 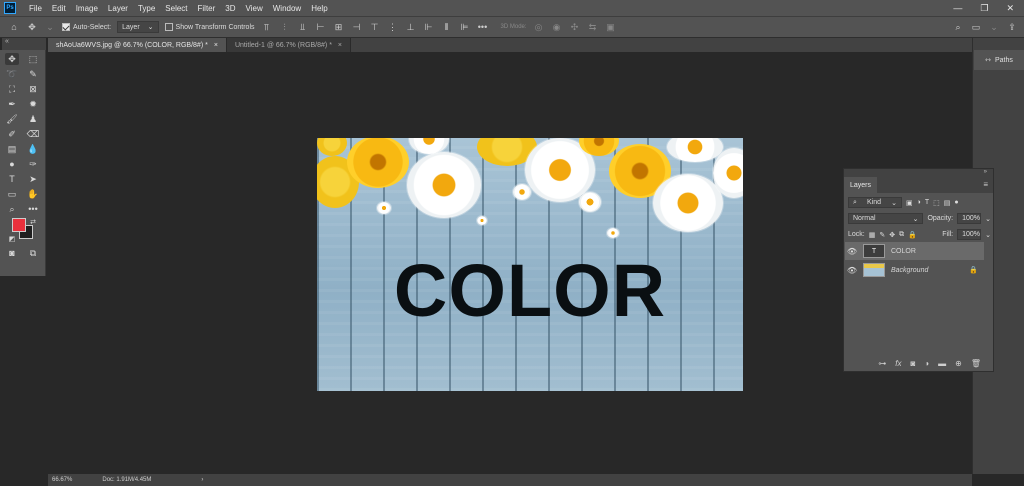 I want to click on distribute-vcenter-icon: ⋮, so click(x=393, y=27).